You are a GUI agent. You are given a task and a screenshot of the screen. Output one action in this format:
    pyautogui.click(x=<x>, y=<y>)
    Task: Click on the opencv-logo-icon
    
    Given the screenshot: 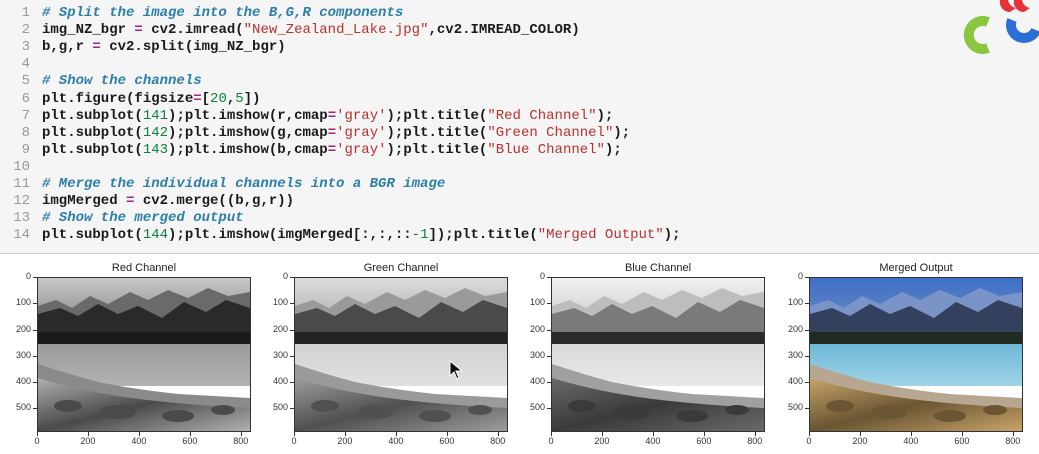 What is the action you would take?
    pyautogui.click(x=999, y=30)
    